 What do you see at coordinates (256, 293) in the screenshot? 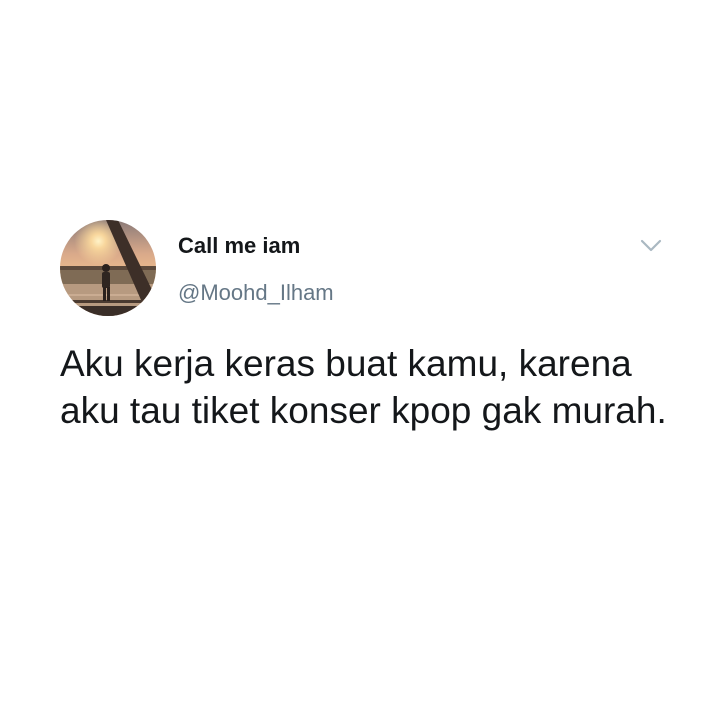
I see `author-handle: @Moohd_Ilham` at bounding box center [256, 293].